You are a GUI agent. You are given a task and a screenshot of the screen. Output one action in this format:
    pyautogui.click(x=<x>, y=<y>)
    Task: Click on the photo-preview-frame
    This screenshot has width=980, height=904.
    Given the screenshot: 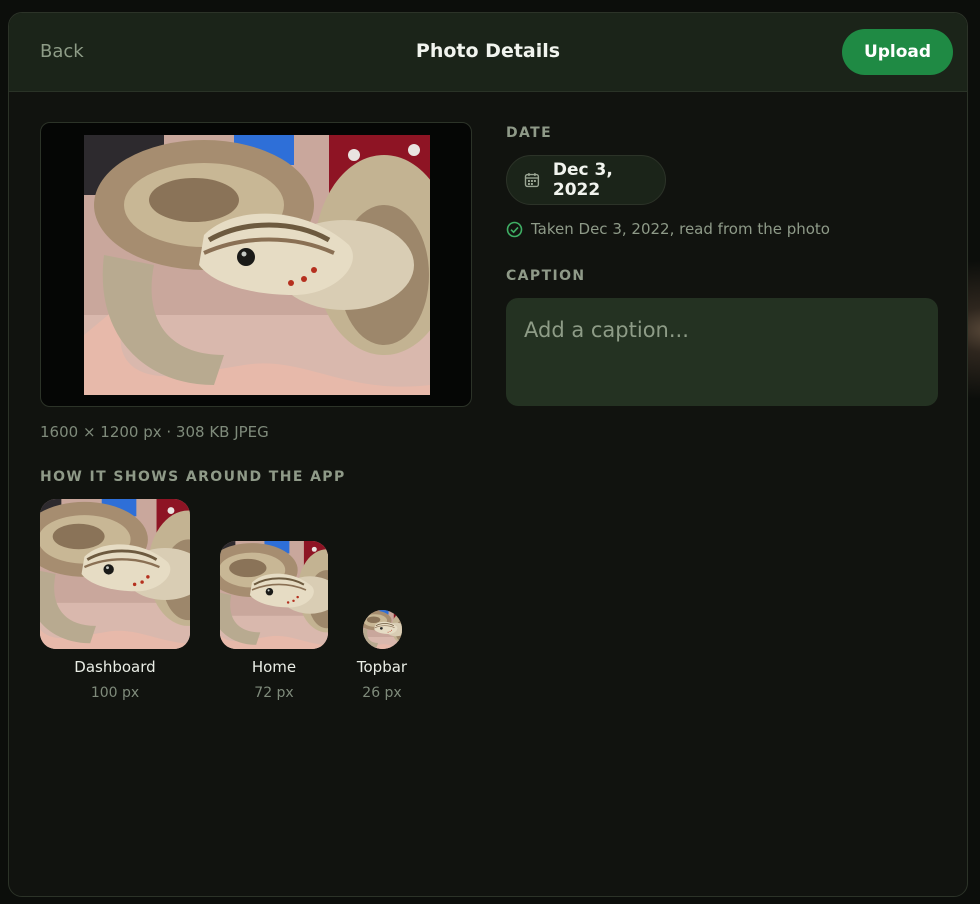 What is the action you would take?
    pyautogui.click(x=256, y=264)
    